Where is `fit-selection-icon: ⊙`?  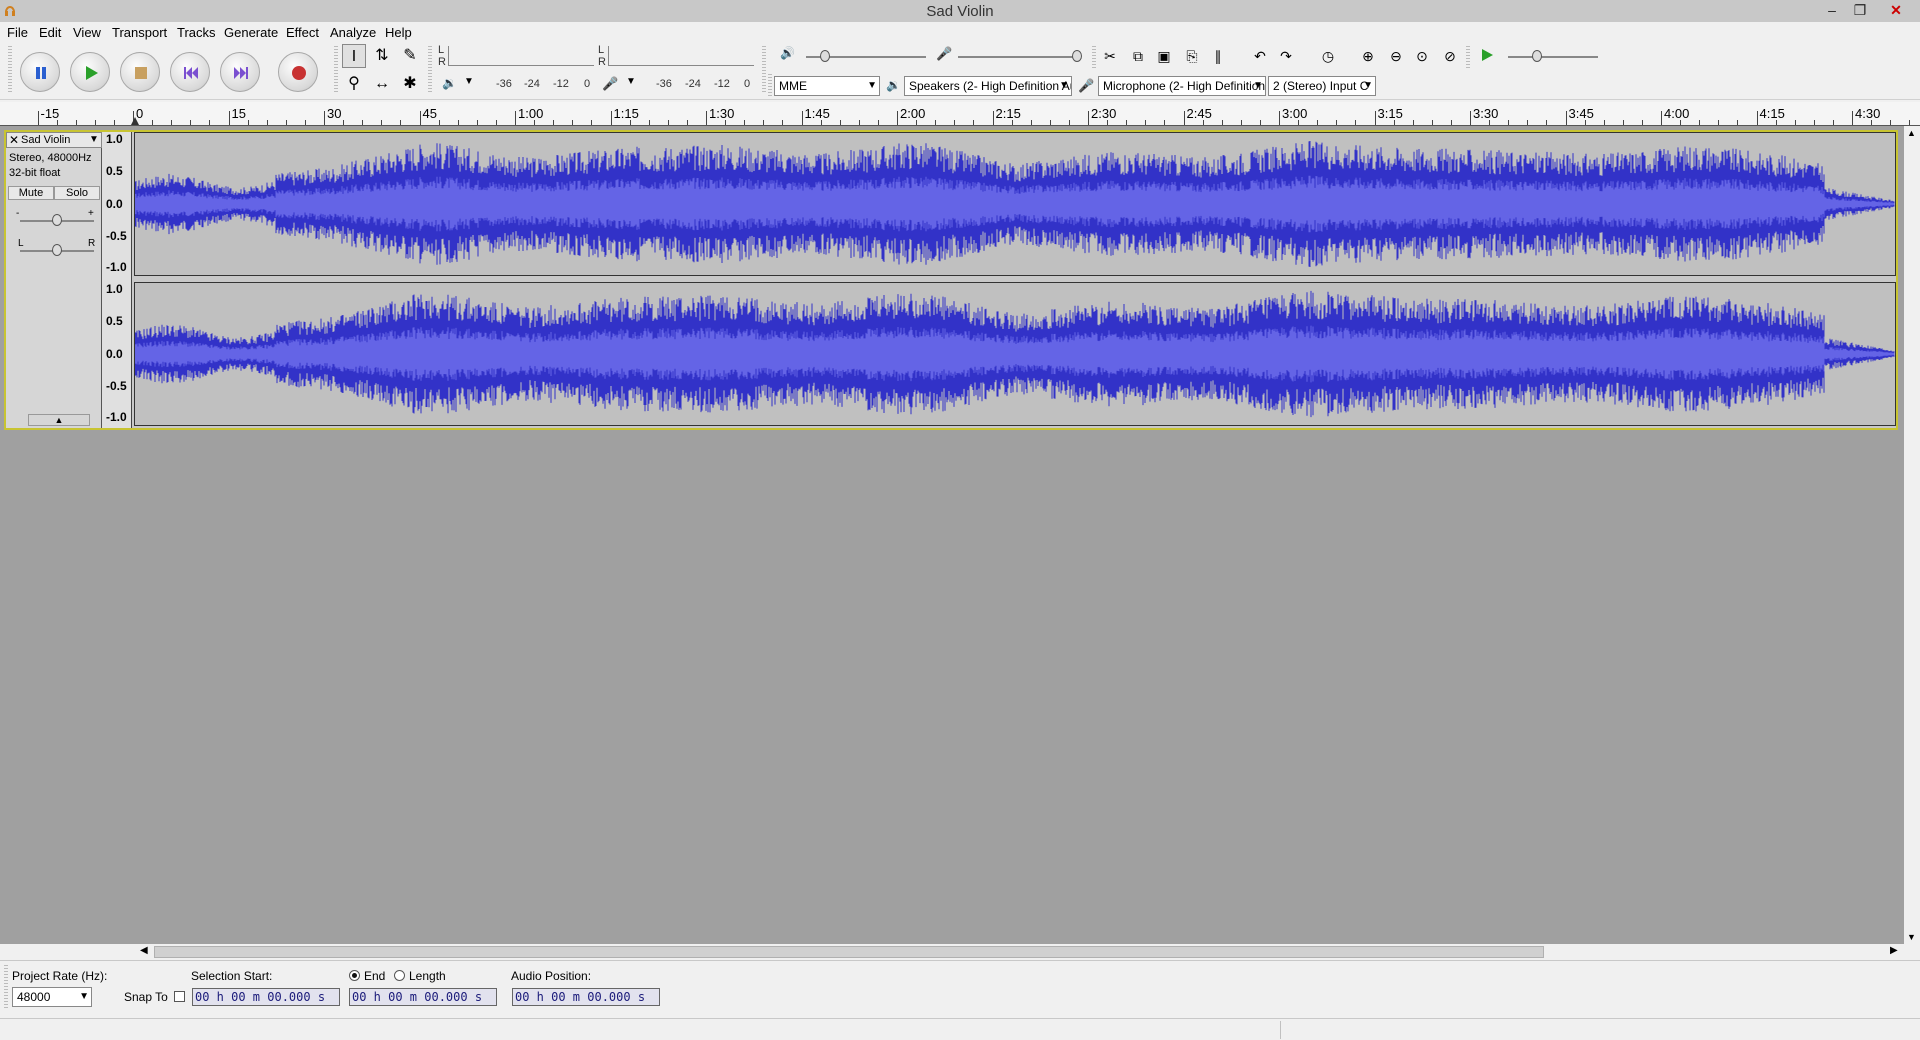 fit-selection-icon: ⊙ is located at coordinates (1422, 56).